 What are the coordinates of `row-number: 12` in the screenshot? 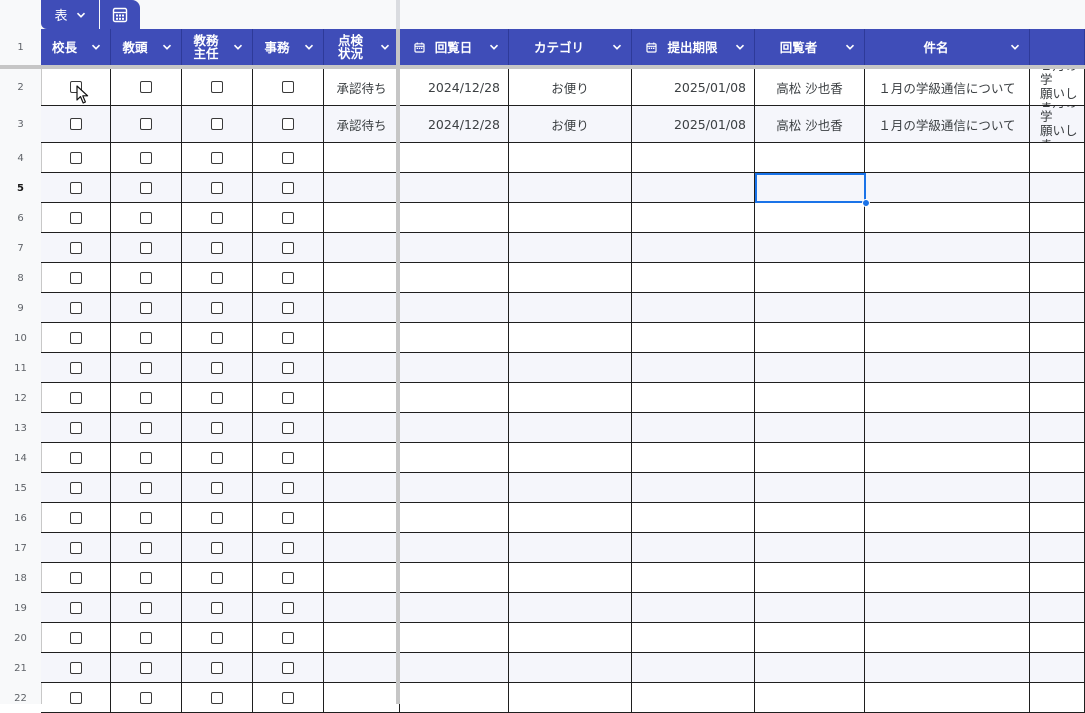 It's located at (20, 398).